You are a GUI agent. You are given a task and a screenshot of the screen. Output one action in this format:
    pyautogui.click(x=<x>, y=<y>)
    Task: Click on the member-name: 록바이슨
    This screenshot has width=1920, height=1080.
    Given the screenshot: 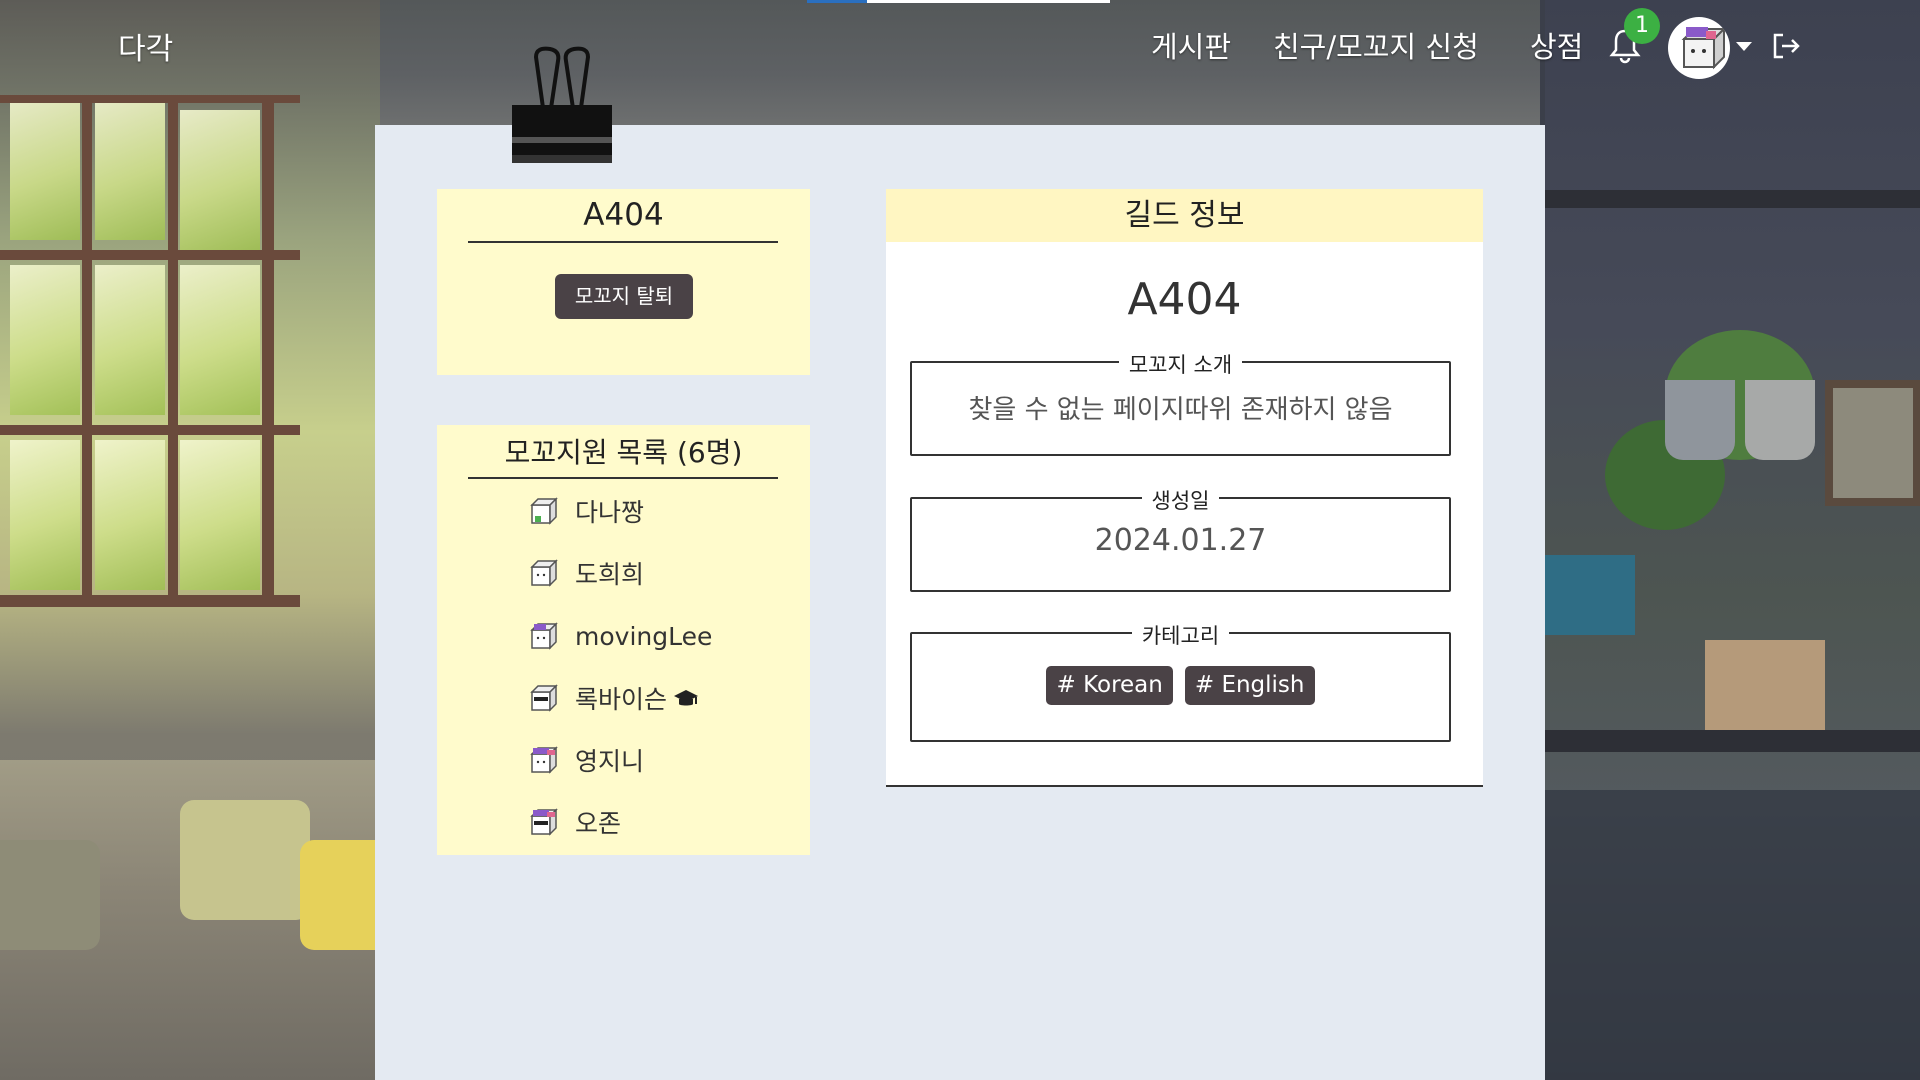 What is the action you would take?
    pyautogui.click(x=621, y=699)
    